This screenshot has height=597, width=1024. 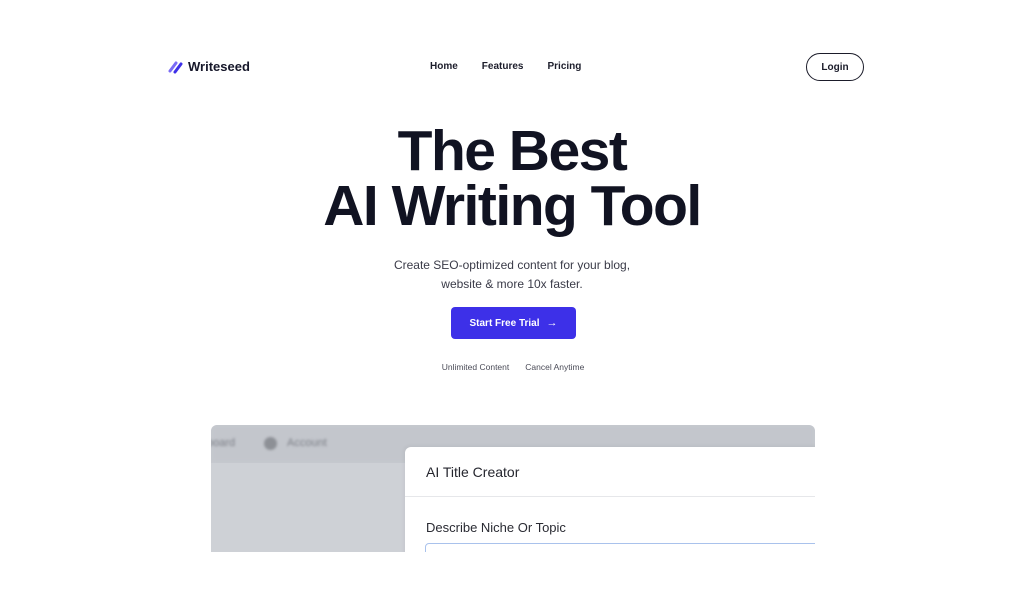 What do you see at coordinates (512, 284) in the screenshot?
I see `hero-subtitle-line2: website & more 10x faster.` at bounding box center [512, 284].